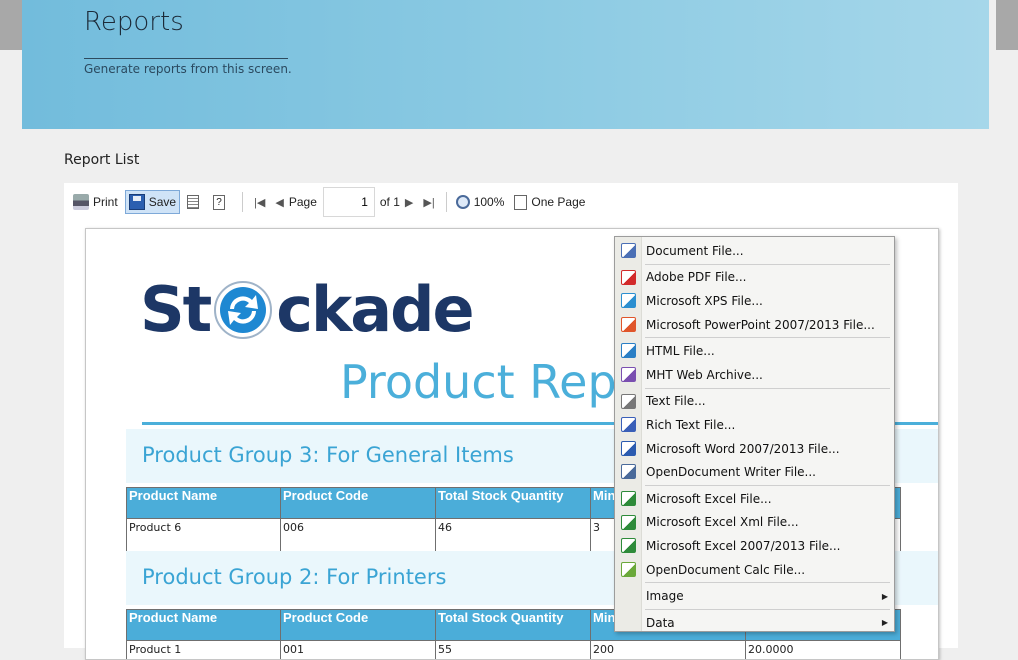 This screenshot has width=1018, height=660. I want to click on report-title: Product Rep, so click(478, 382).